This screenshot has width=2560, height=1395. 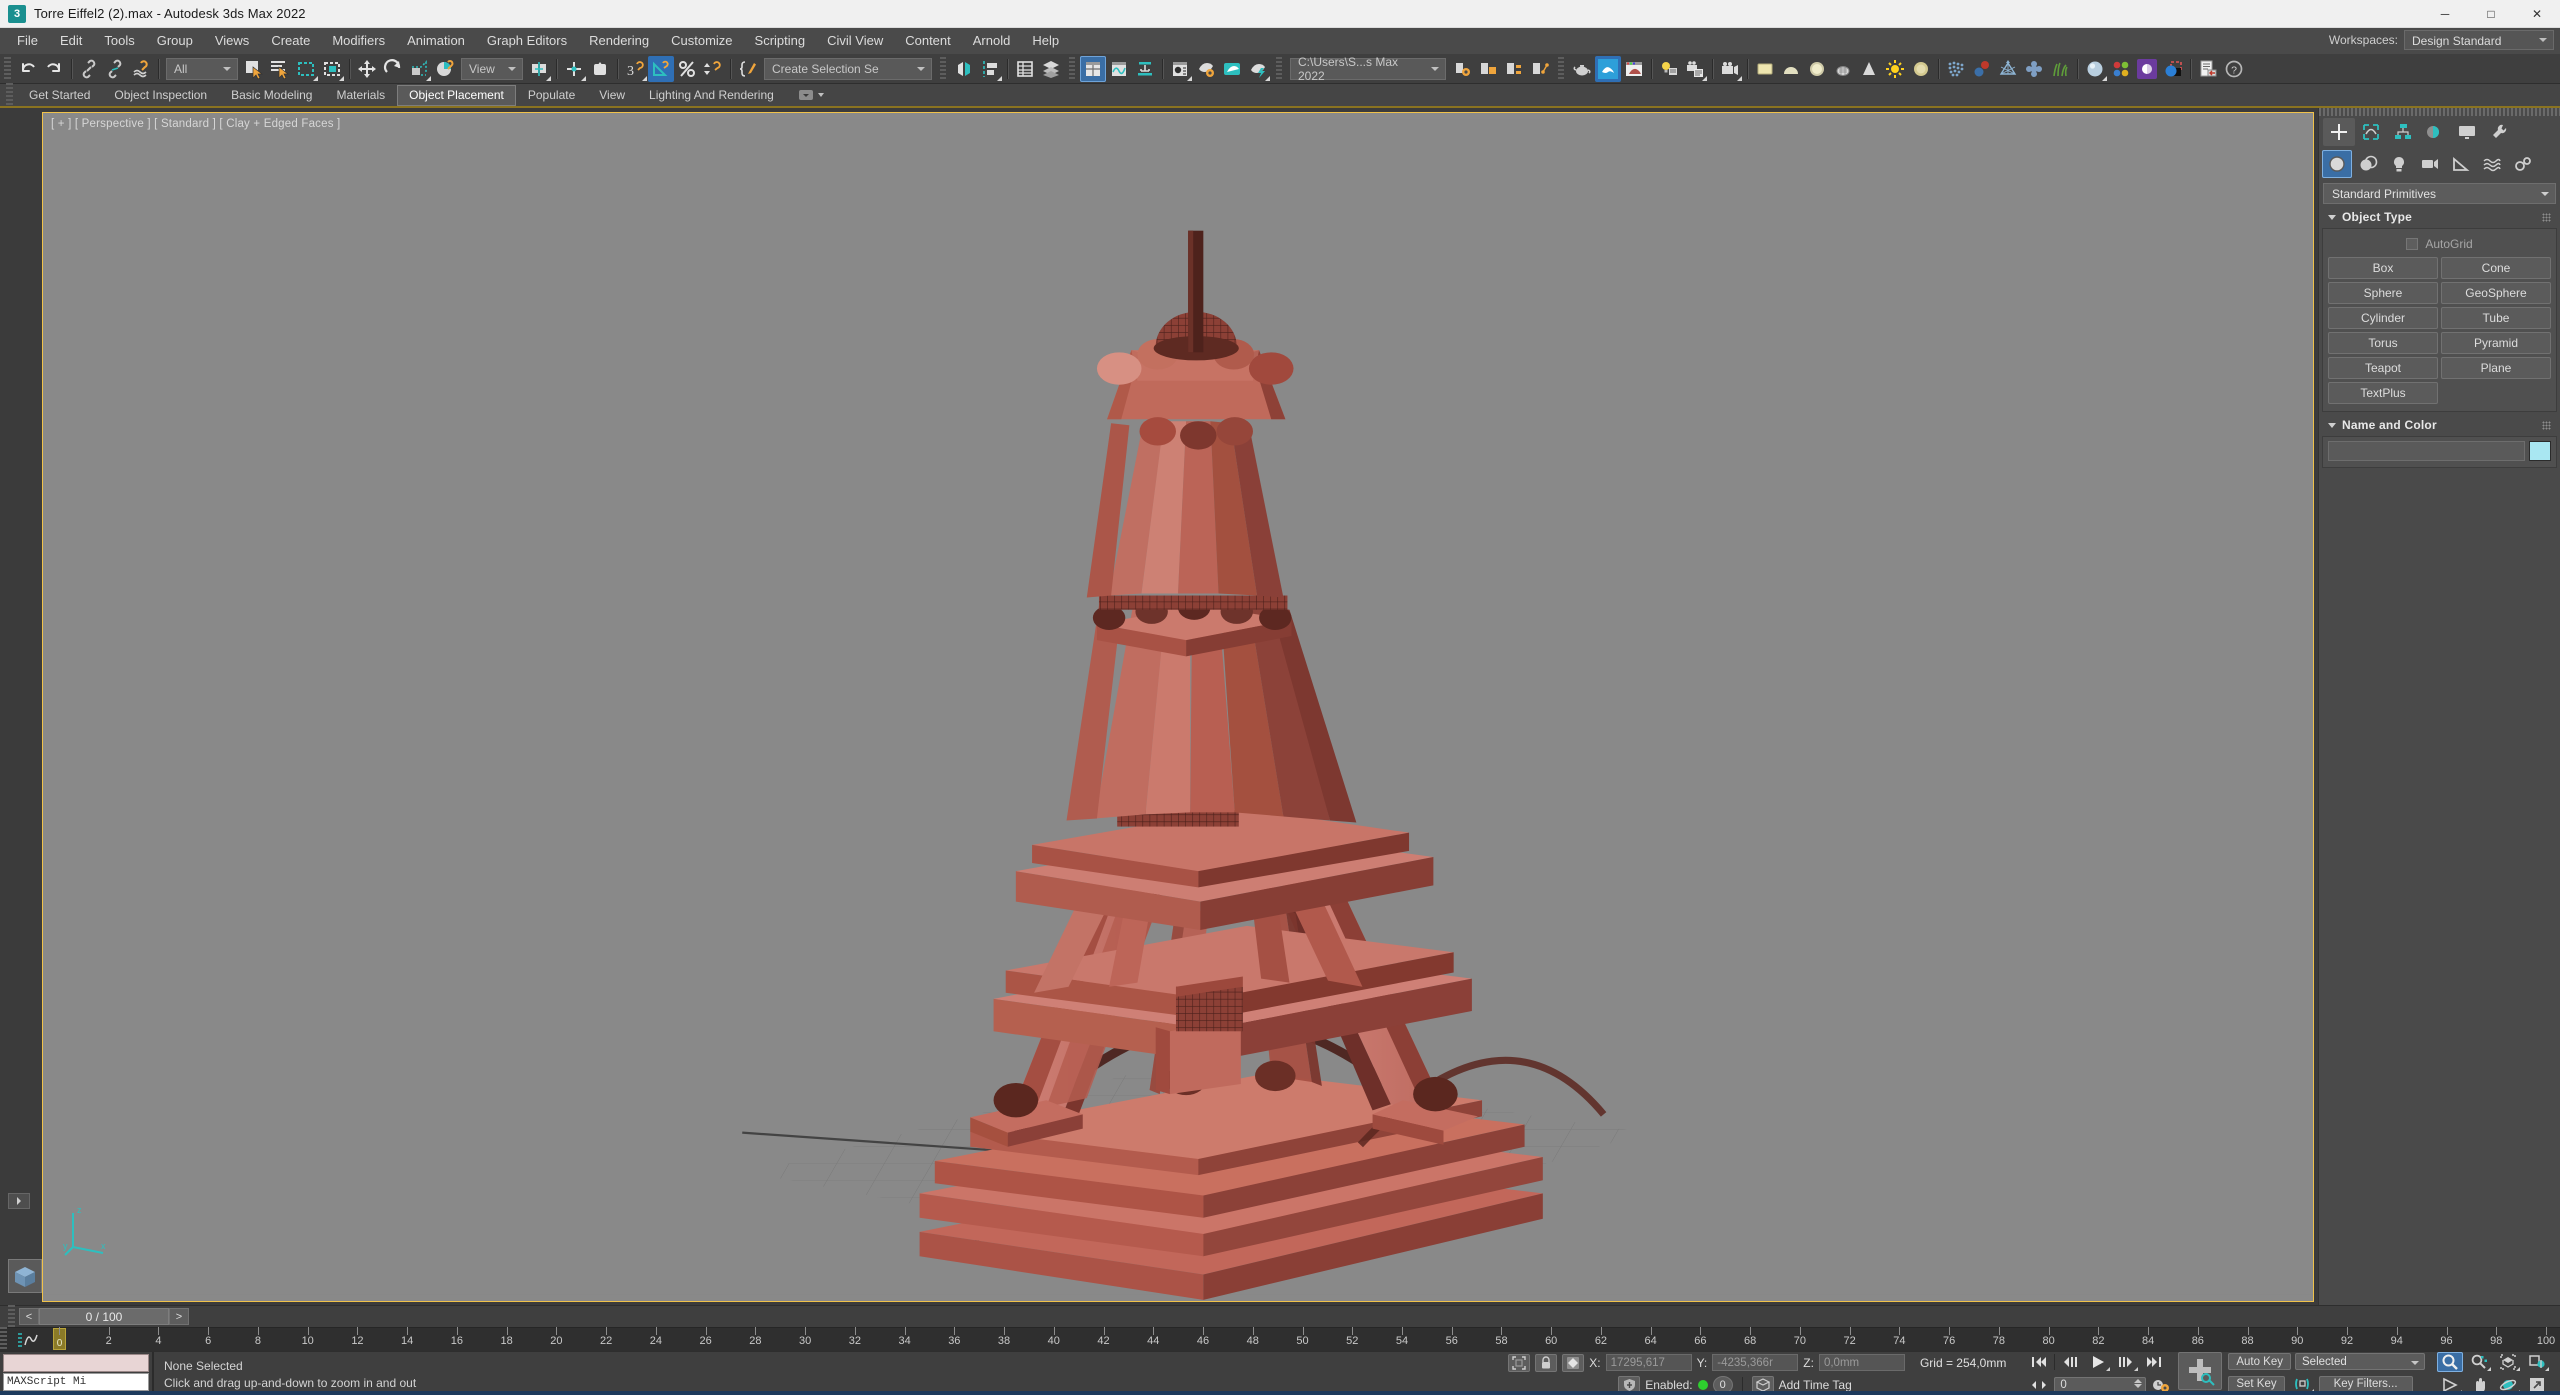 What do you see at coordinates (855, 41) in the screenshot?
I see `menu-civil-view: Civil View` at bounding box center [855, 41].